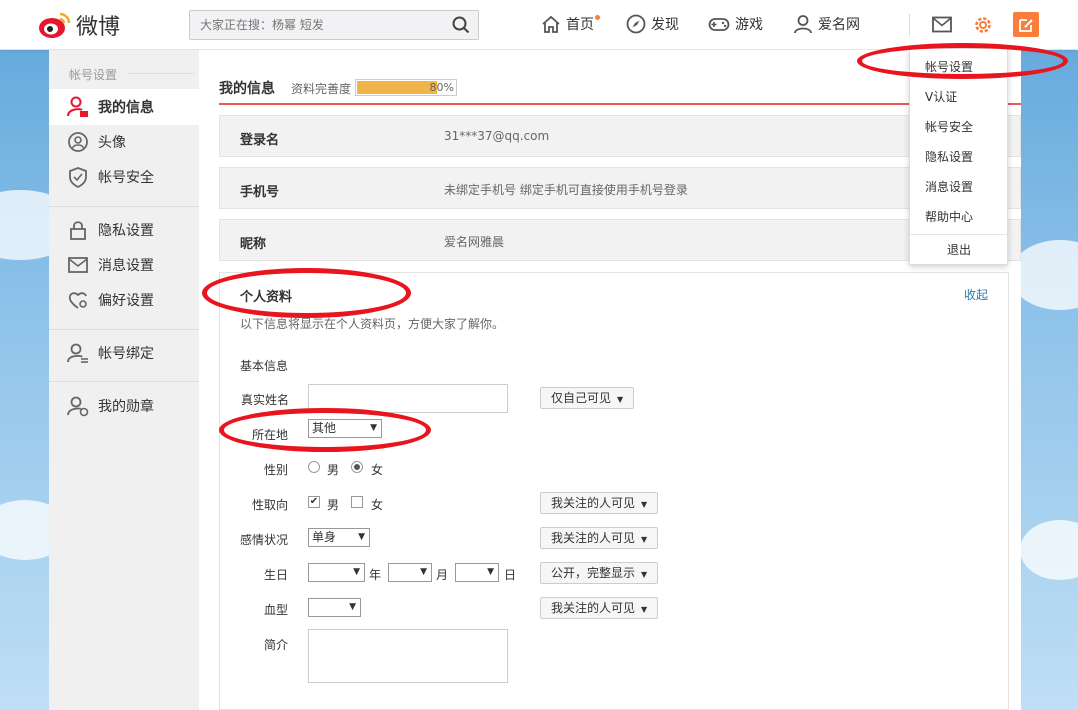 This screenshot has height=710, width=1078. I want to click on search-icon, so click(461, 25).